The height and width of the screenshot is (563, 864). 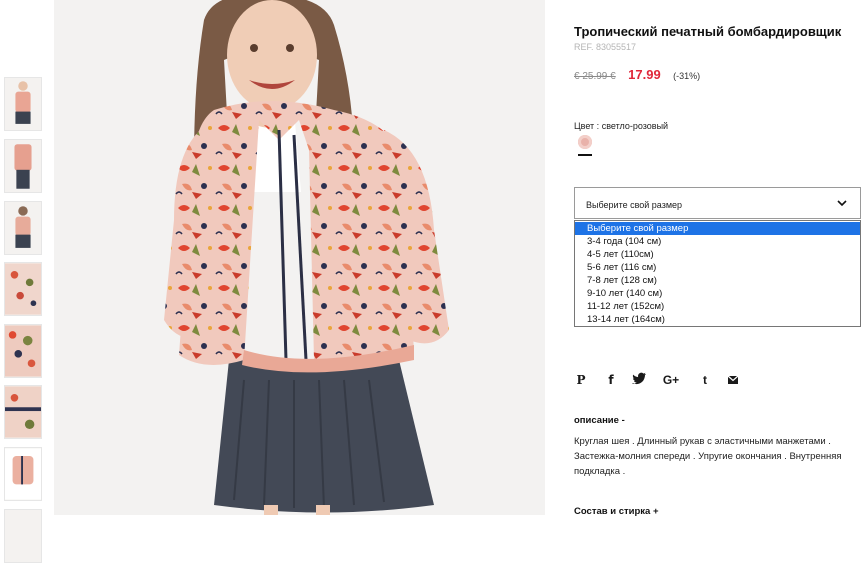 I want to click on size-option: 4-5 лет (110см), so click(x=717, y=254).